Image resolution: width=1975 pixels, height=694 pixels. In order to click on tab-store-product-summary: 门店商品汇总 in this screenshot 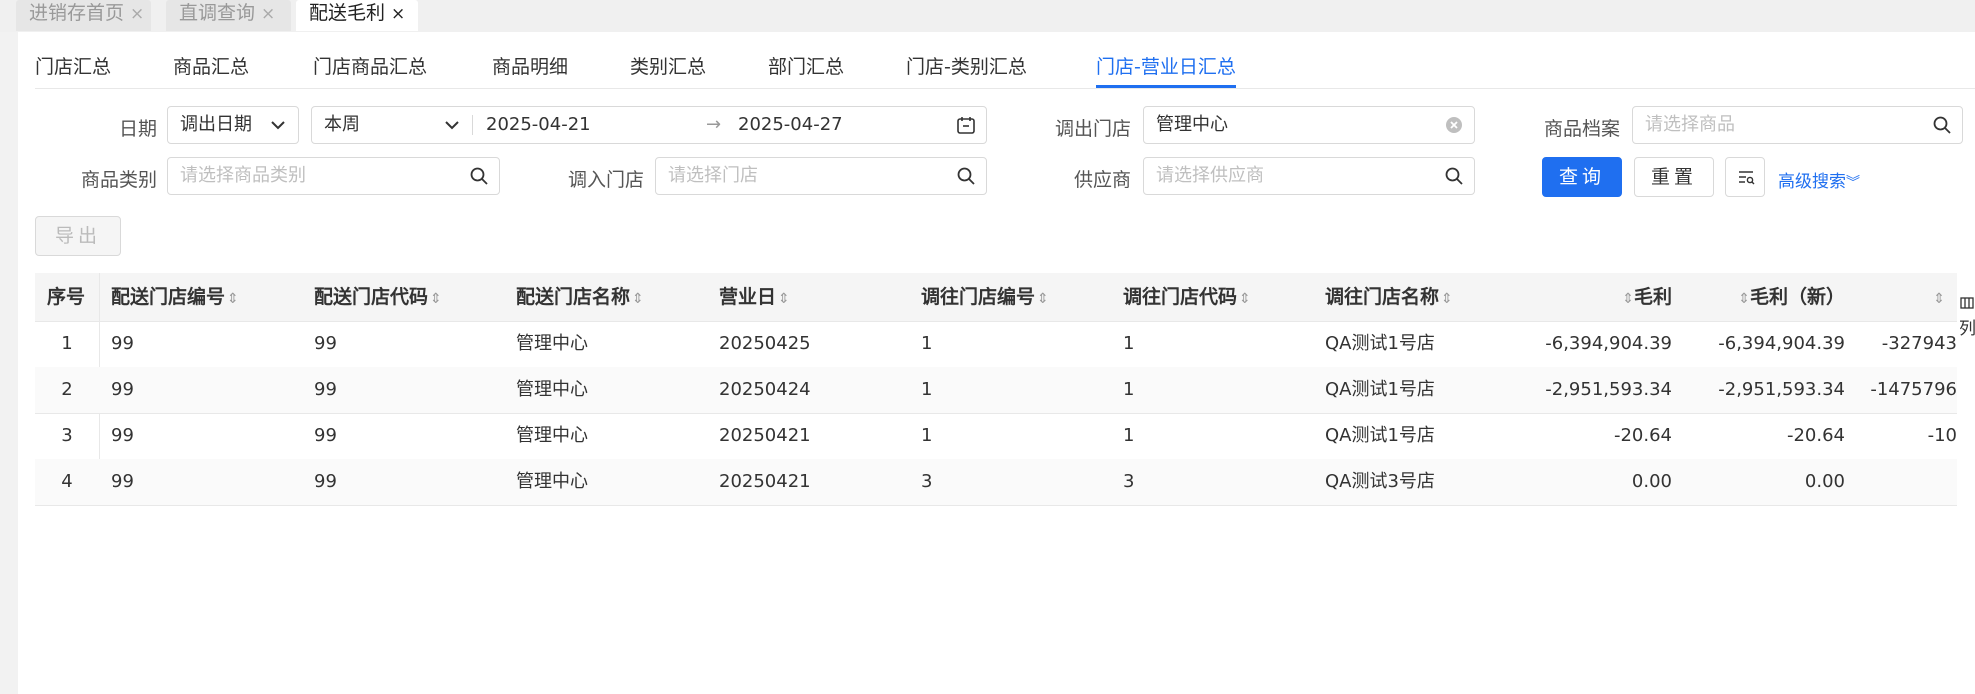, I will do `click(370, 65)`.